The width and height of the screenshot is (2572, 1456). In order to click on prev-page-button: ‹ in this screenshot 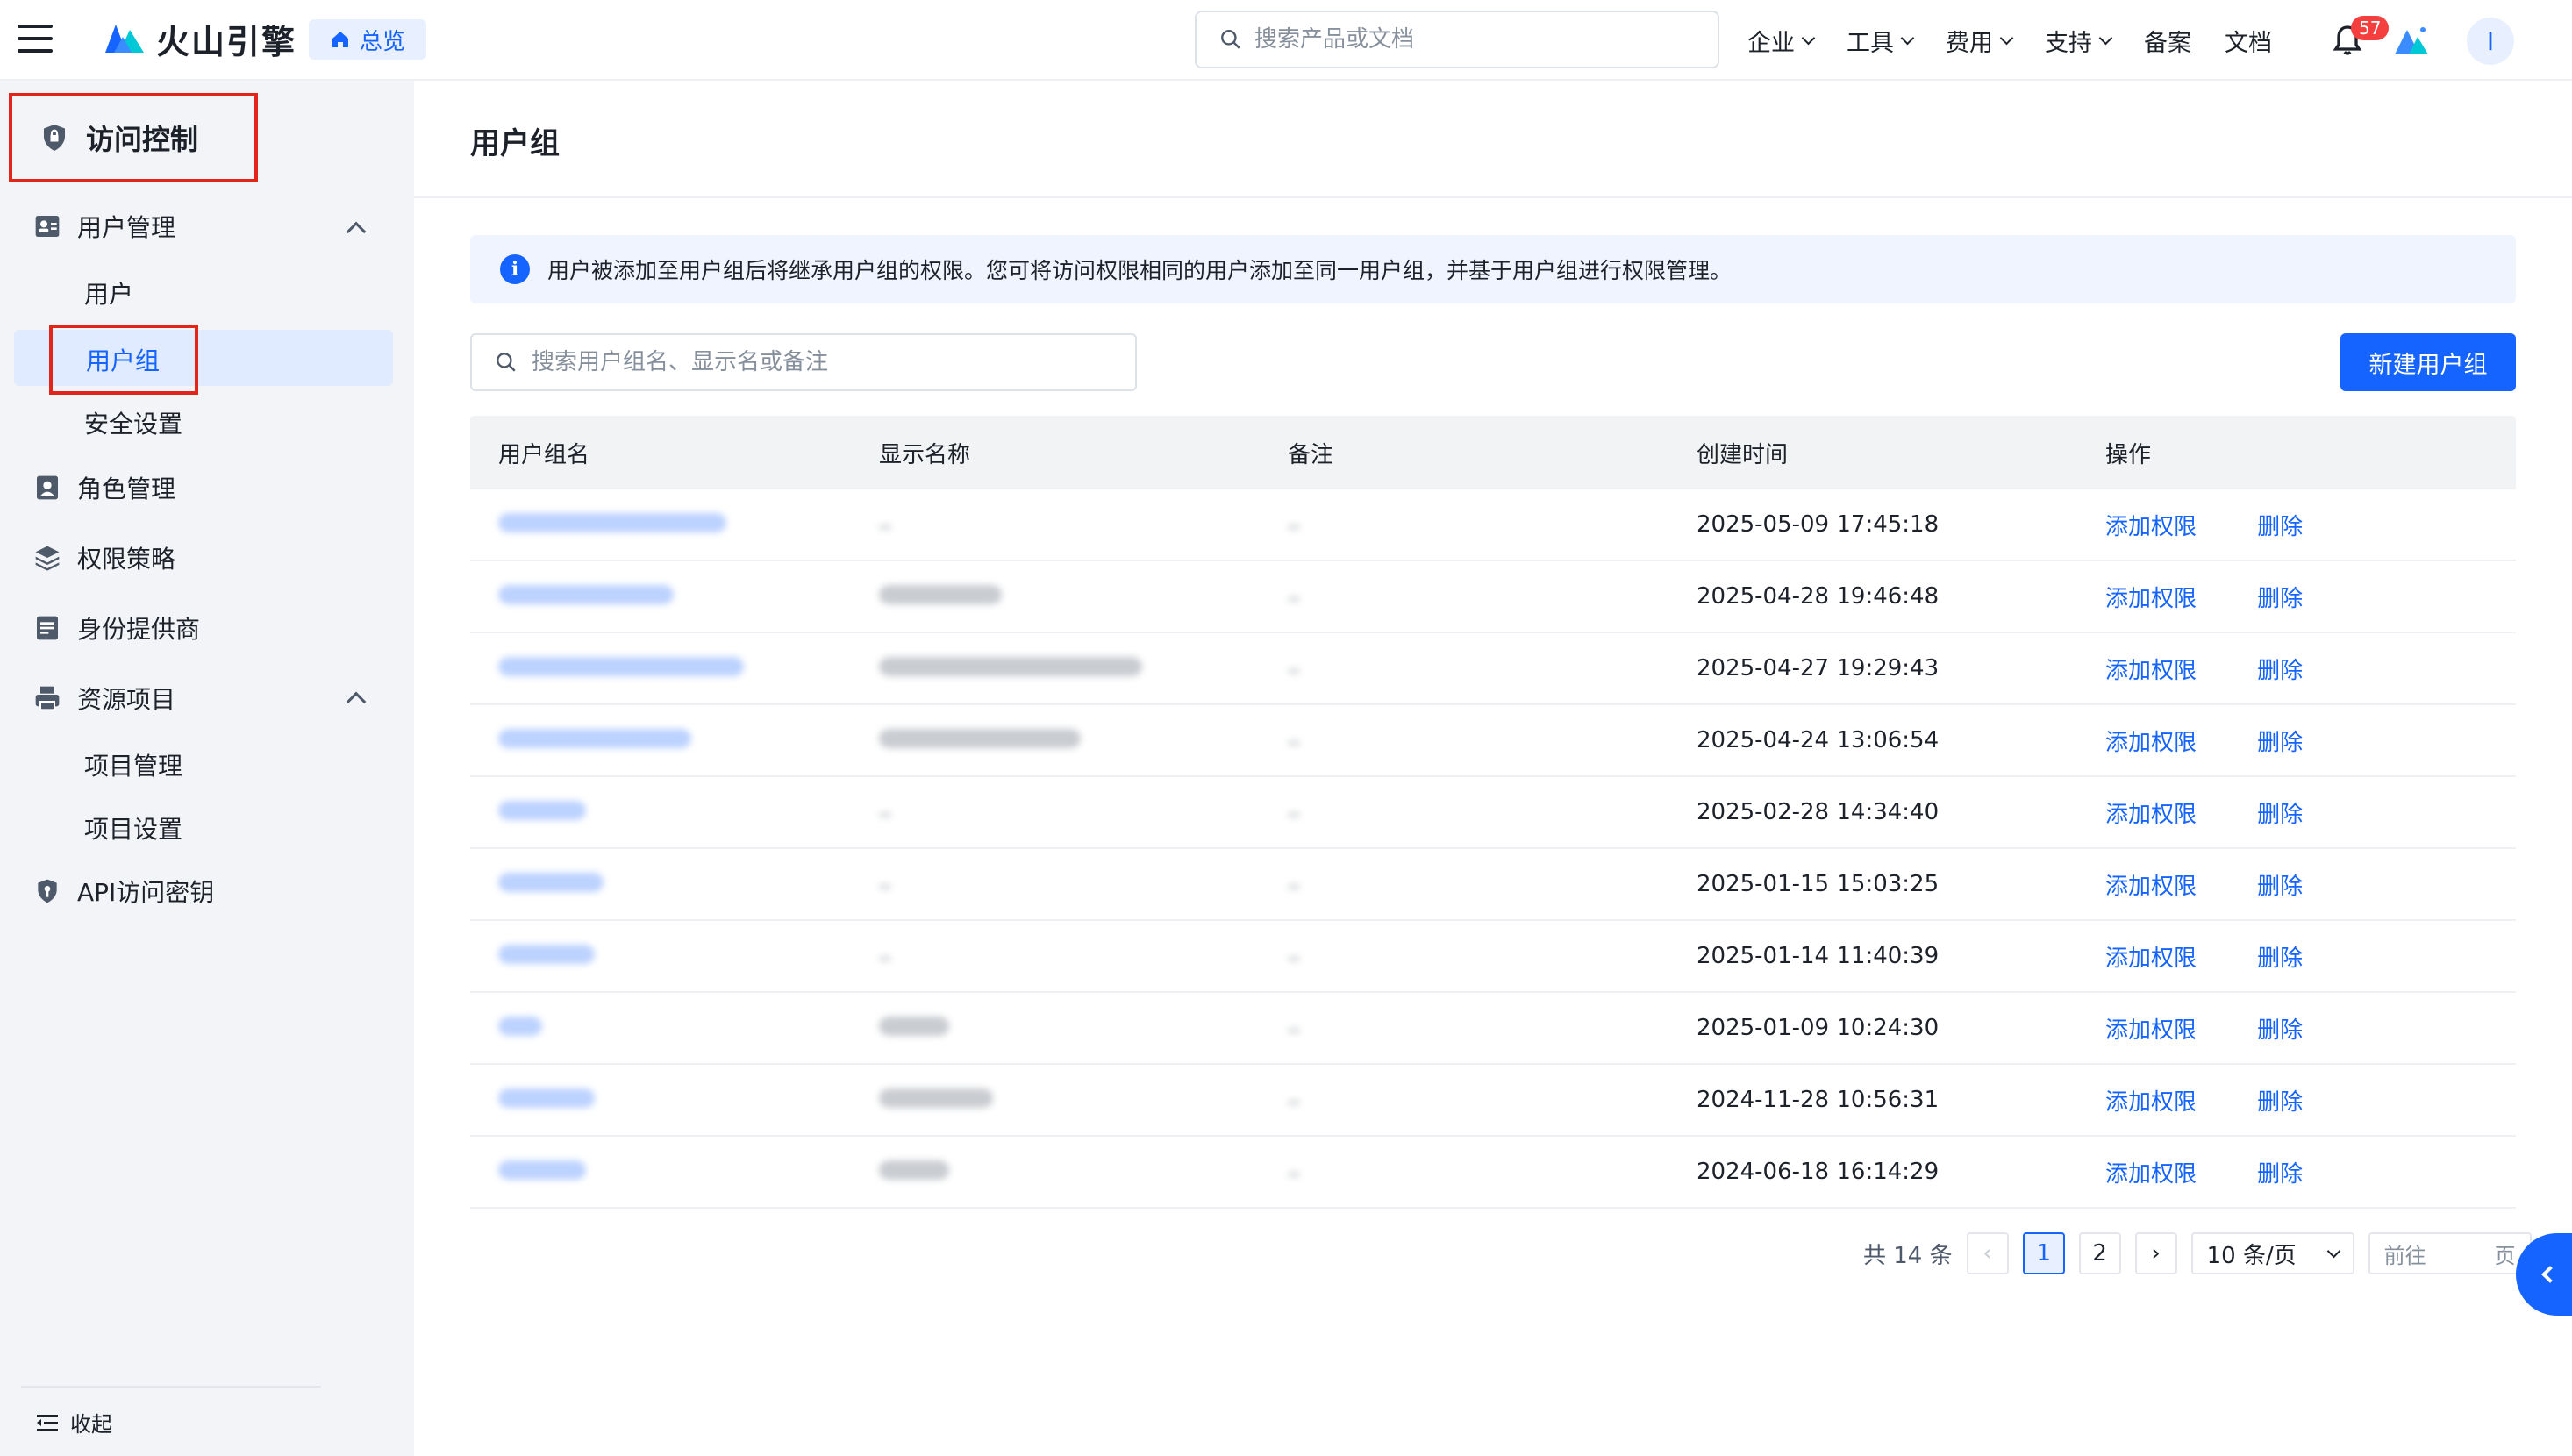, I will do `click(1987, 1253)`.